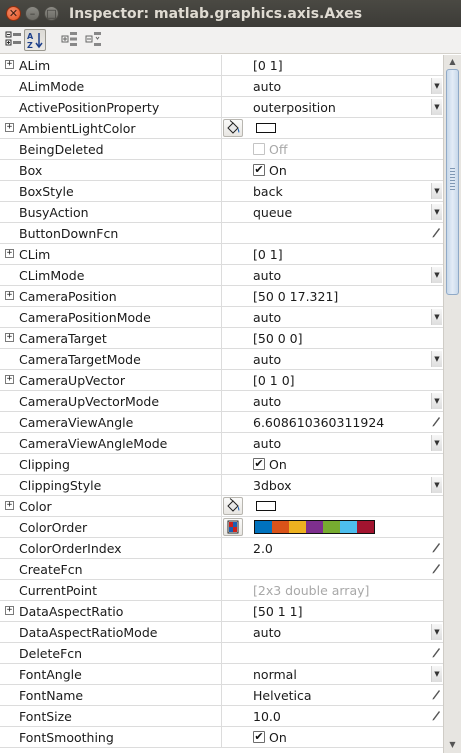 This screenshot has width=461, height=753. What do you see at coordinates (32, 13) in the screenshot?
I see `minimize-window-button: –` at bounding box center [32, 13].